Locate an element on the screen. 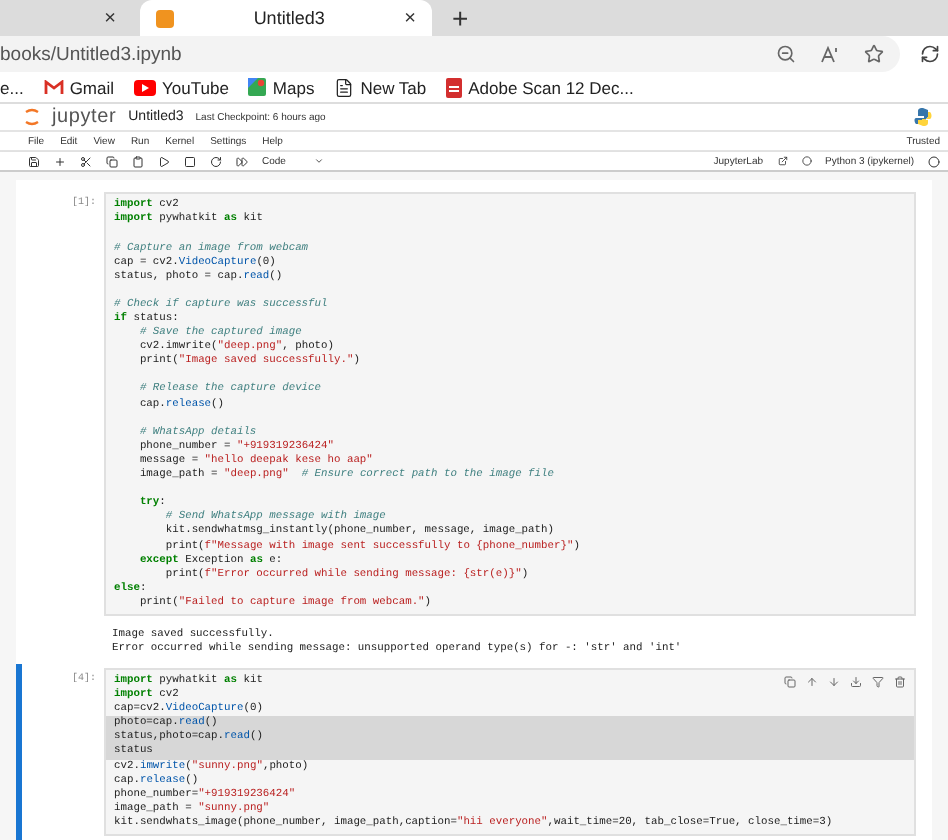 This screenshot has width=948, height=840. plus-icon is located at coordinates (60, 161).